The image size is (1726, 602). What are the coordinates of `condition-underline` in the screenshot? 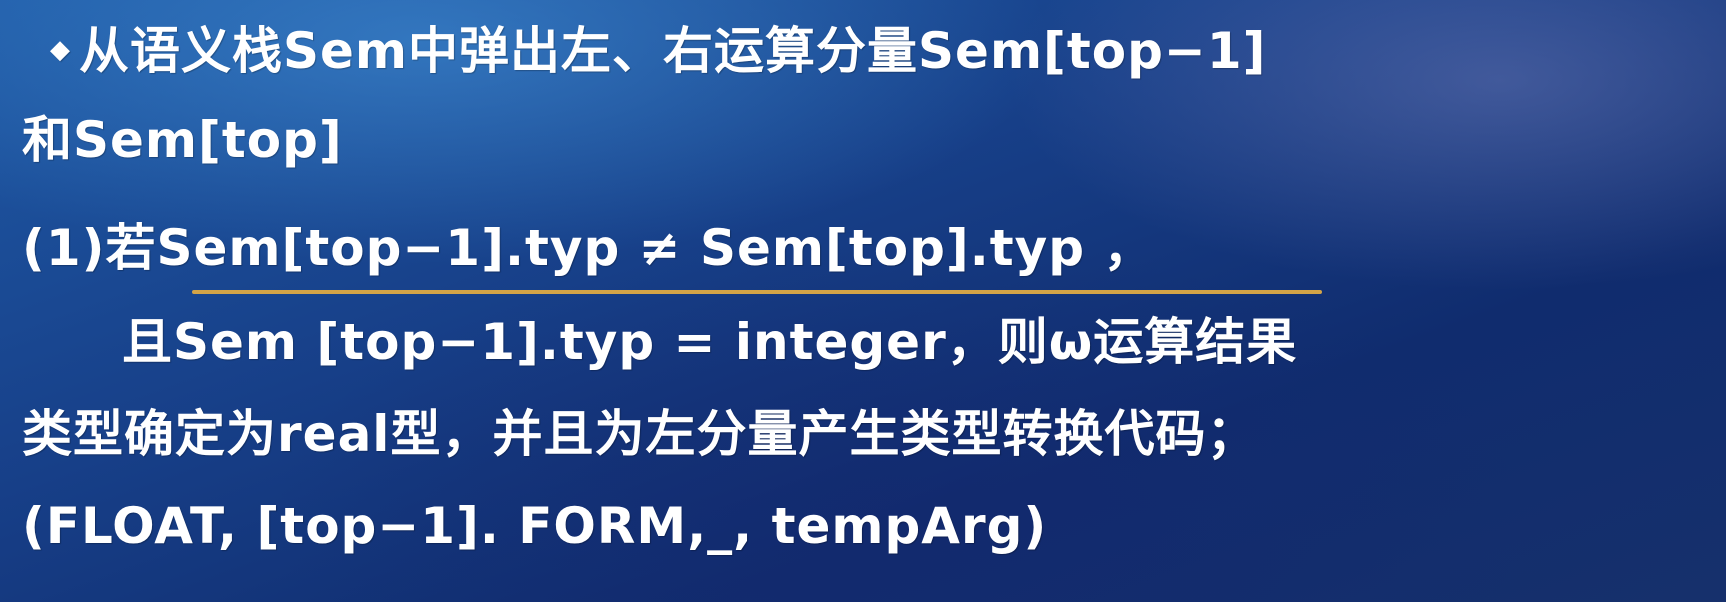 It's located at (757, 292).